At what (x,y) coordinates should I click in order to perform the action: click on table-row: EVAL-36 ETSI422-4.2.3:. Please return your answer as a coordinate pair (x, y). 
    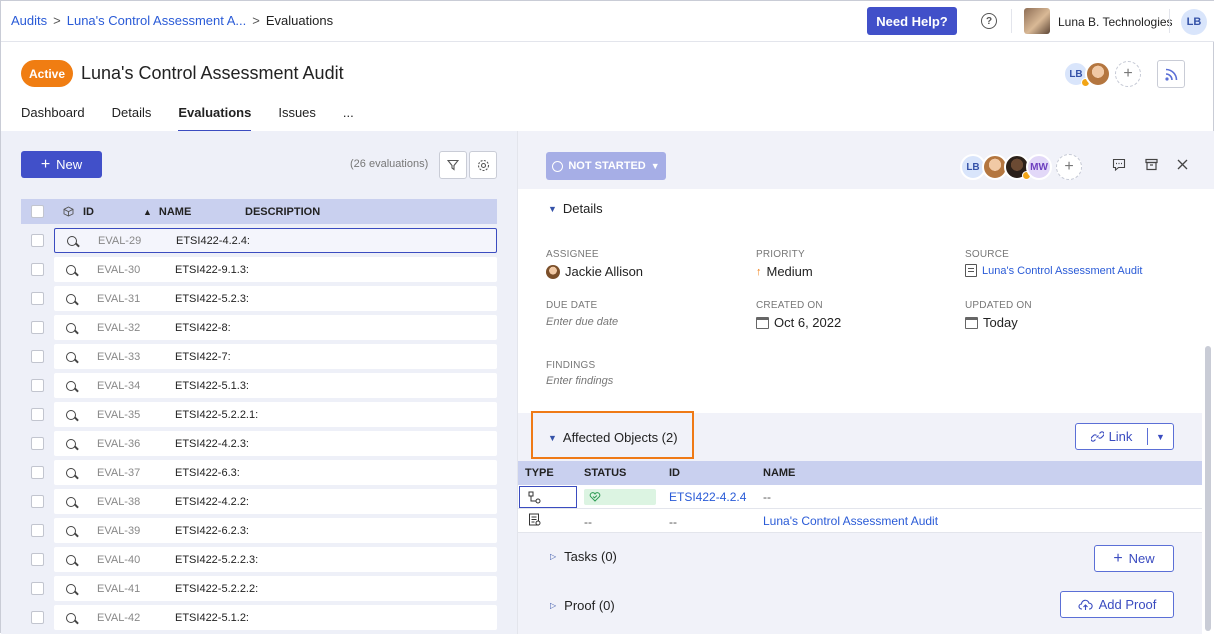
    Looking at the image, I should click on (259, 443).